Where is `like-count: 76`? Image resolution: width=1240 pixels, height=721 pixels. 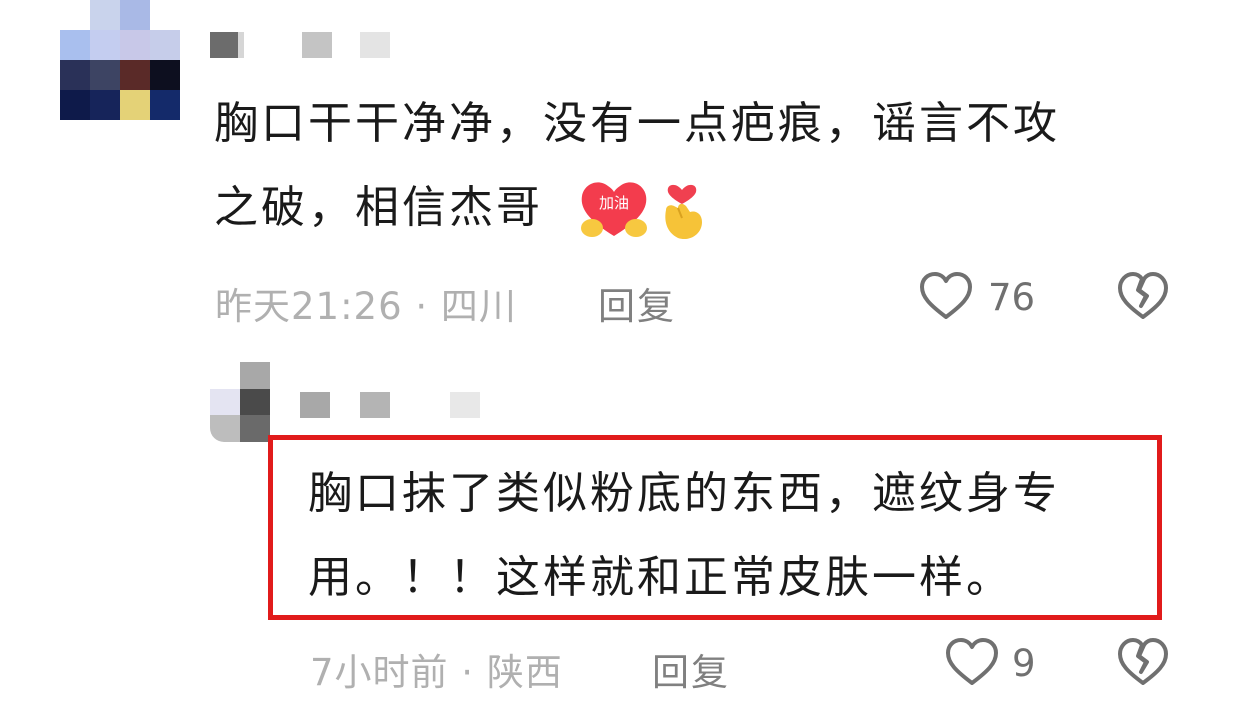
like-count: 76 is located at coordinates (1012, 297).